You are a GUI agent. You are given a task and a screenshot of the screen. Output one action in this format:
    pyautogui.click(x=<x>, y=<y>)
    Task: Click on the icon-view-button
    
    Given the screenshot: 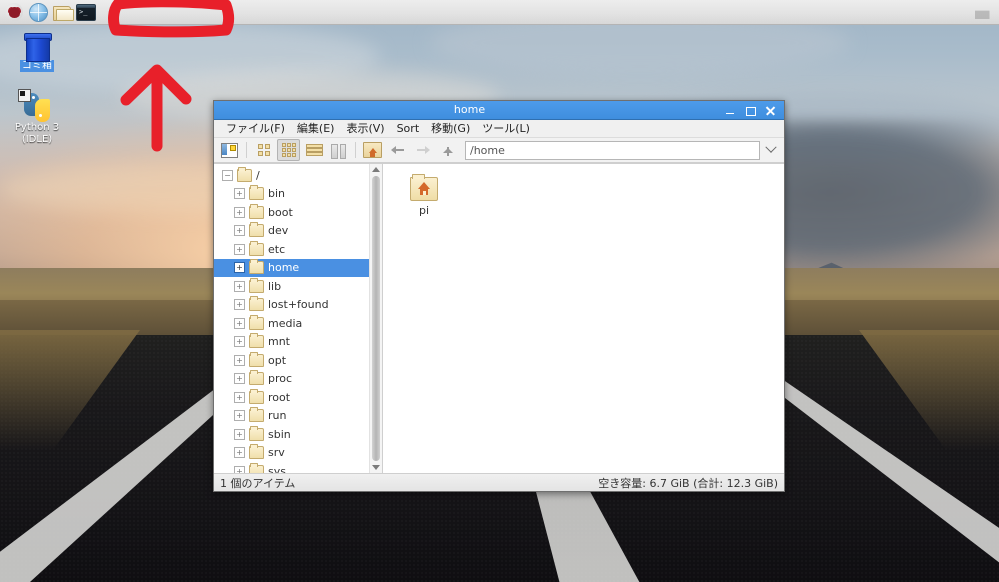 What is the action you would take?
    pyautogui.click(x=263, y=150)
    